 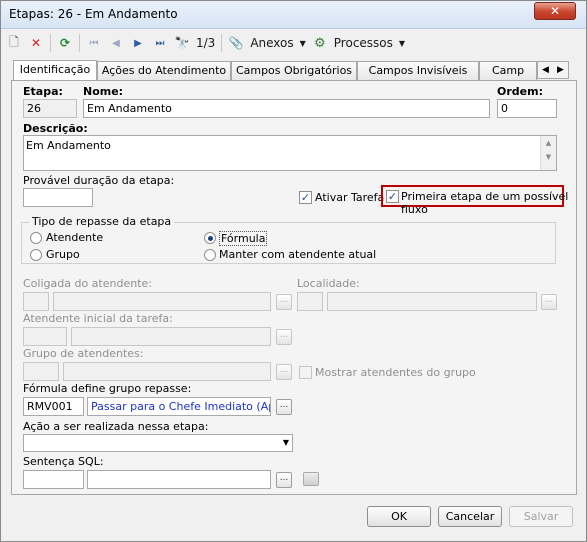 I want to click on new-icon: 🗋, so click(x=14, y=43).